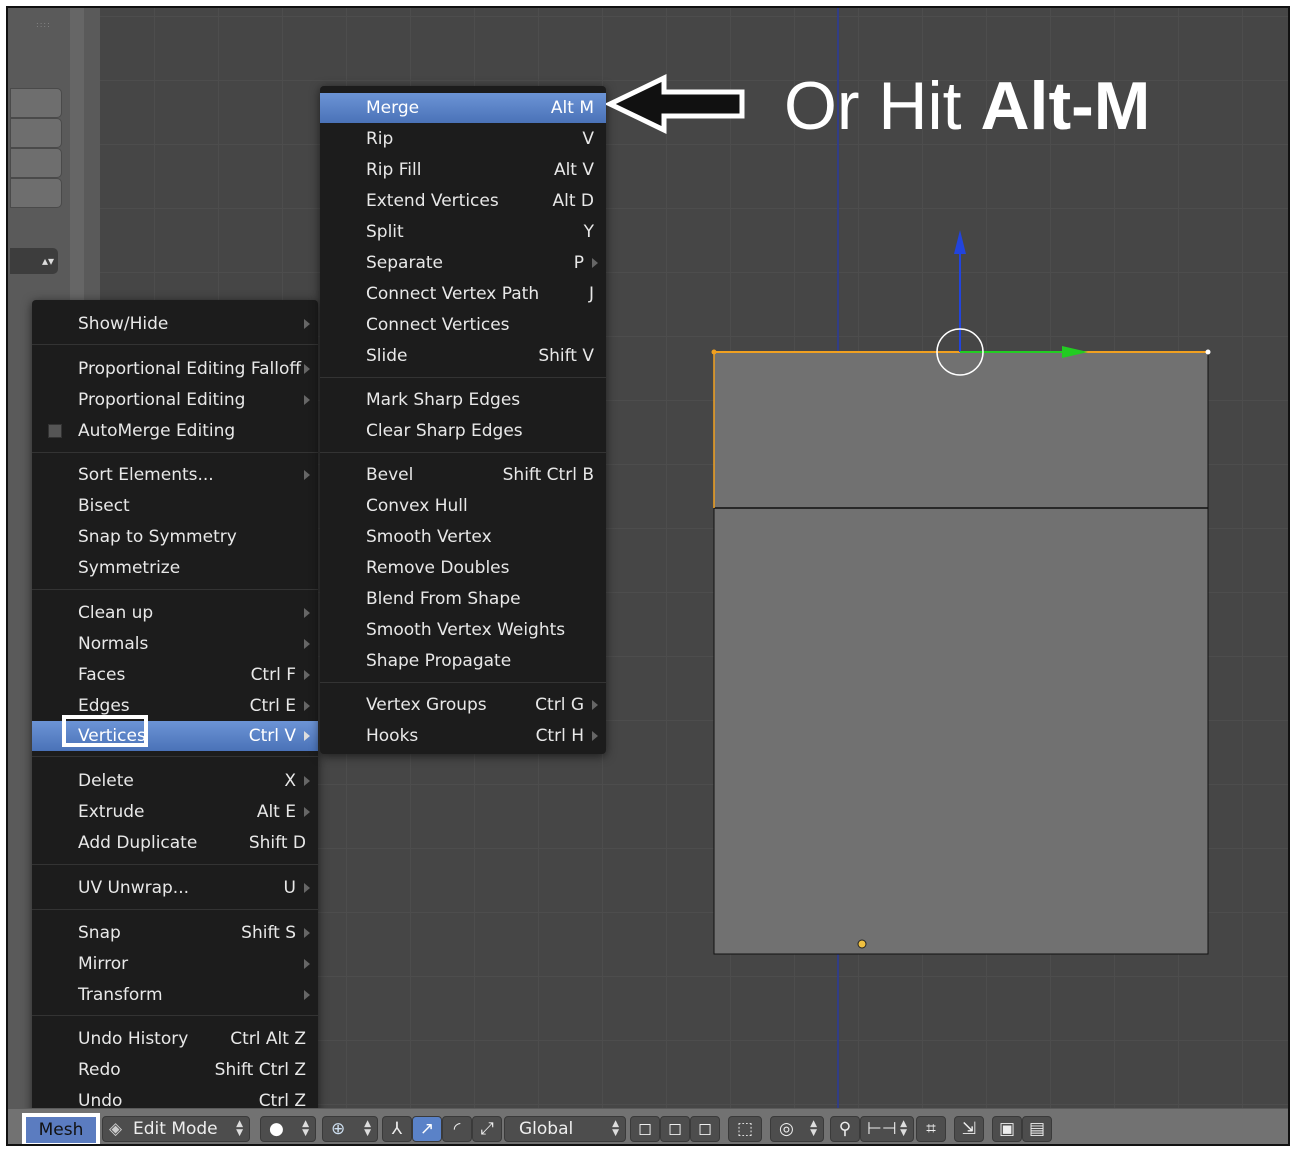 This screenshot has height=1150, width=1294. I want to click on menu-item-shape-propagate: Shape Propagate, so click(463, 661).